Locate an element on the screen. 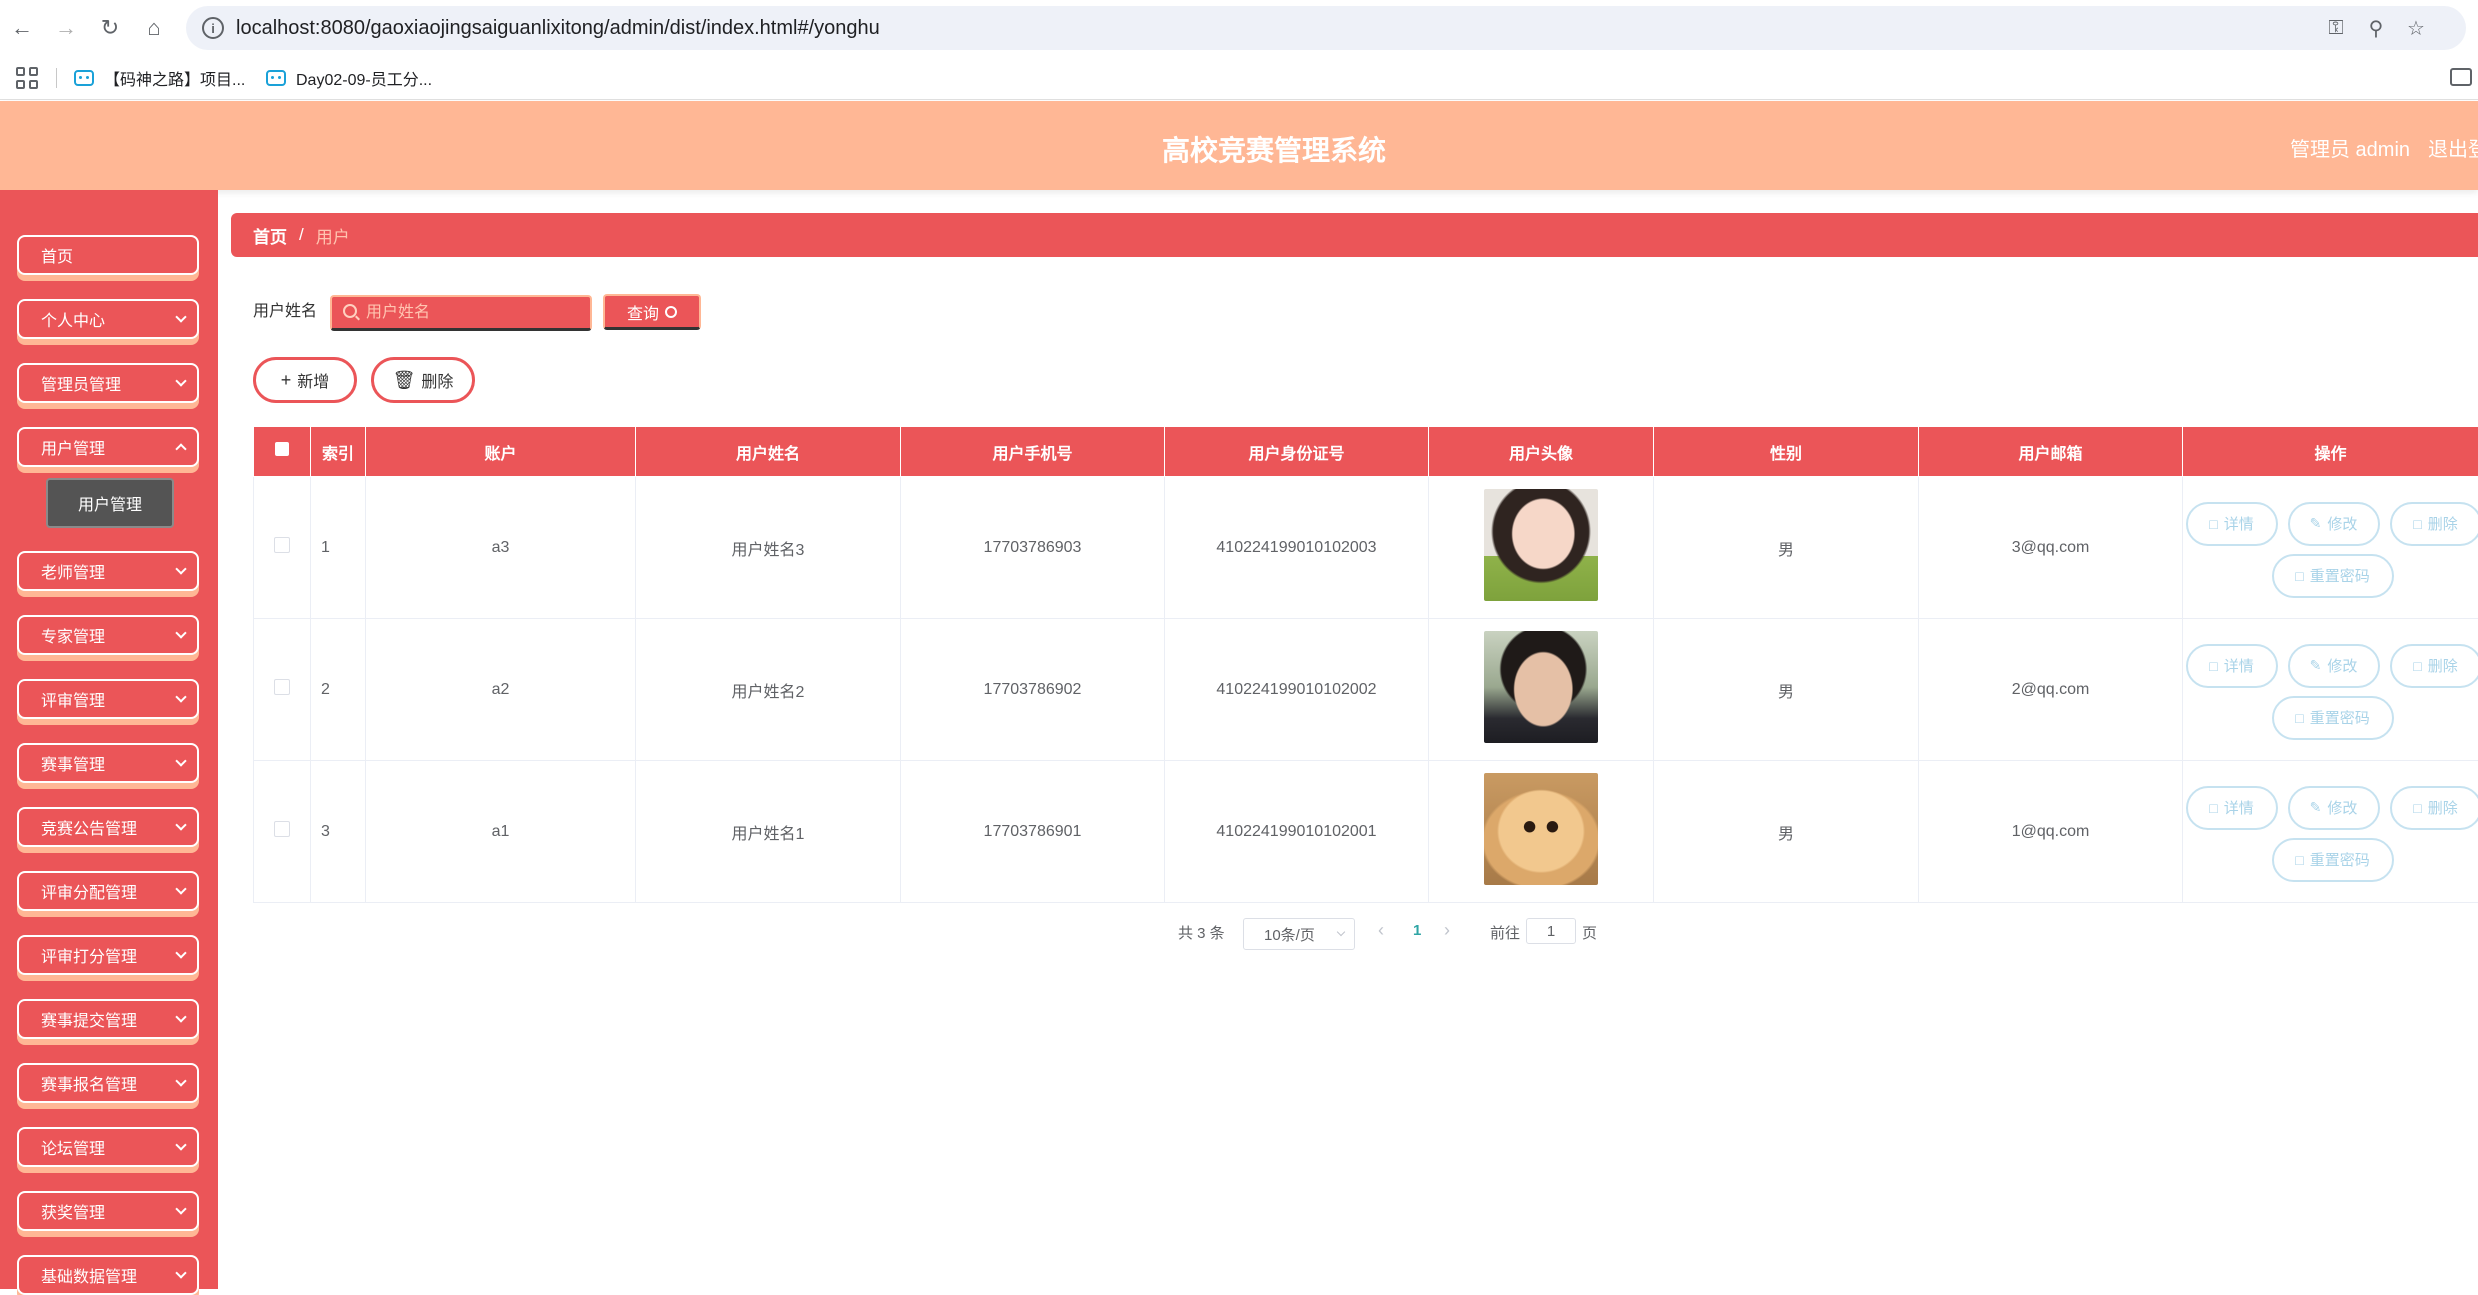  cell-index: 2 is located at coordinates (338, 690).